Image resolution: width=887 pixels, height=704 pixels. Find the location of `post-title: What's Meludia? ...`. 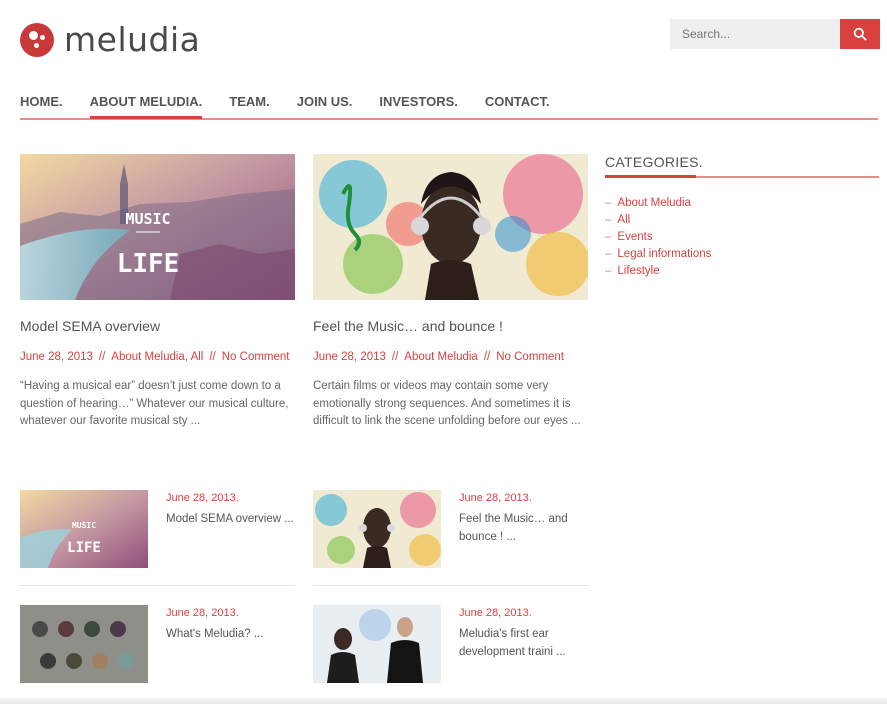

post-title: What's Meludia? ... is located at coordinates (231, 634).